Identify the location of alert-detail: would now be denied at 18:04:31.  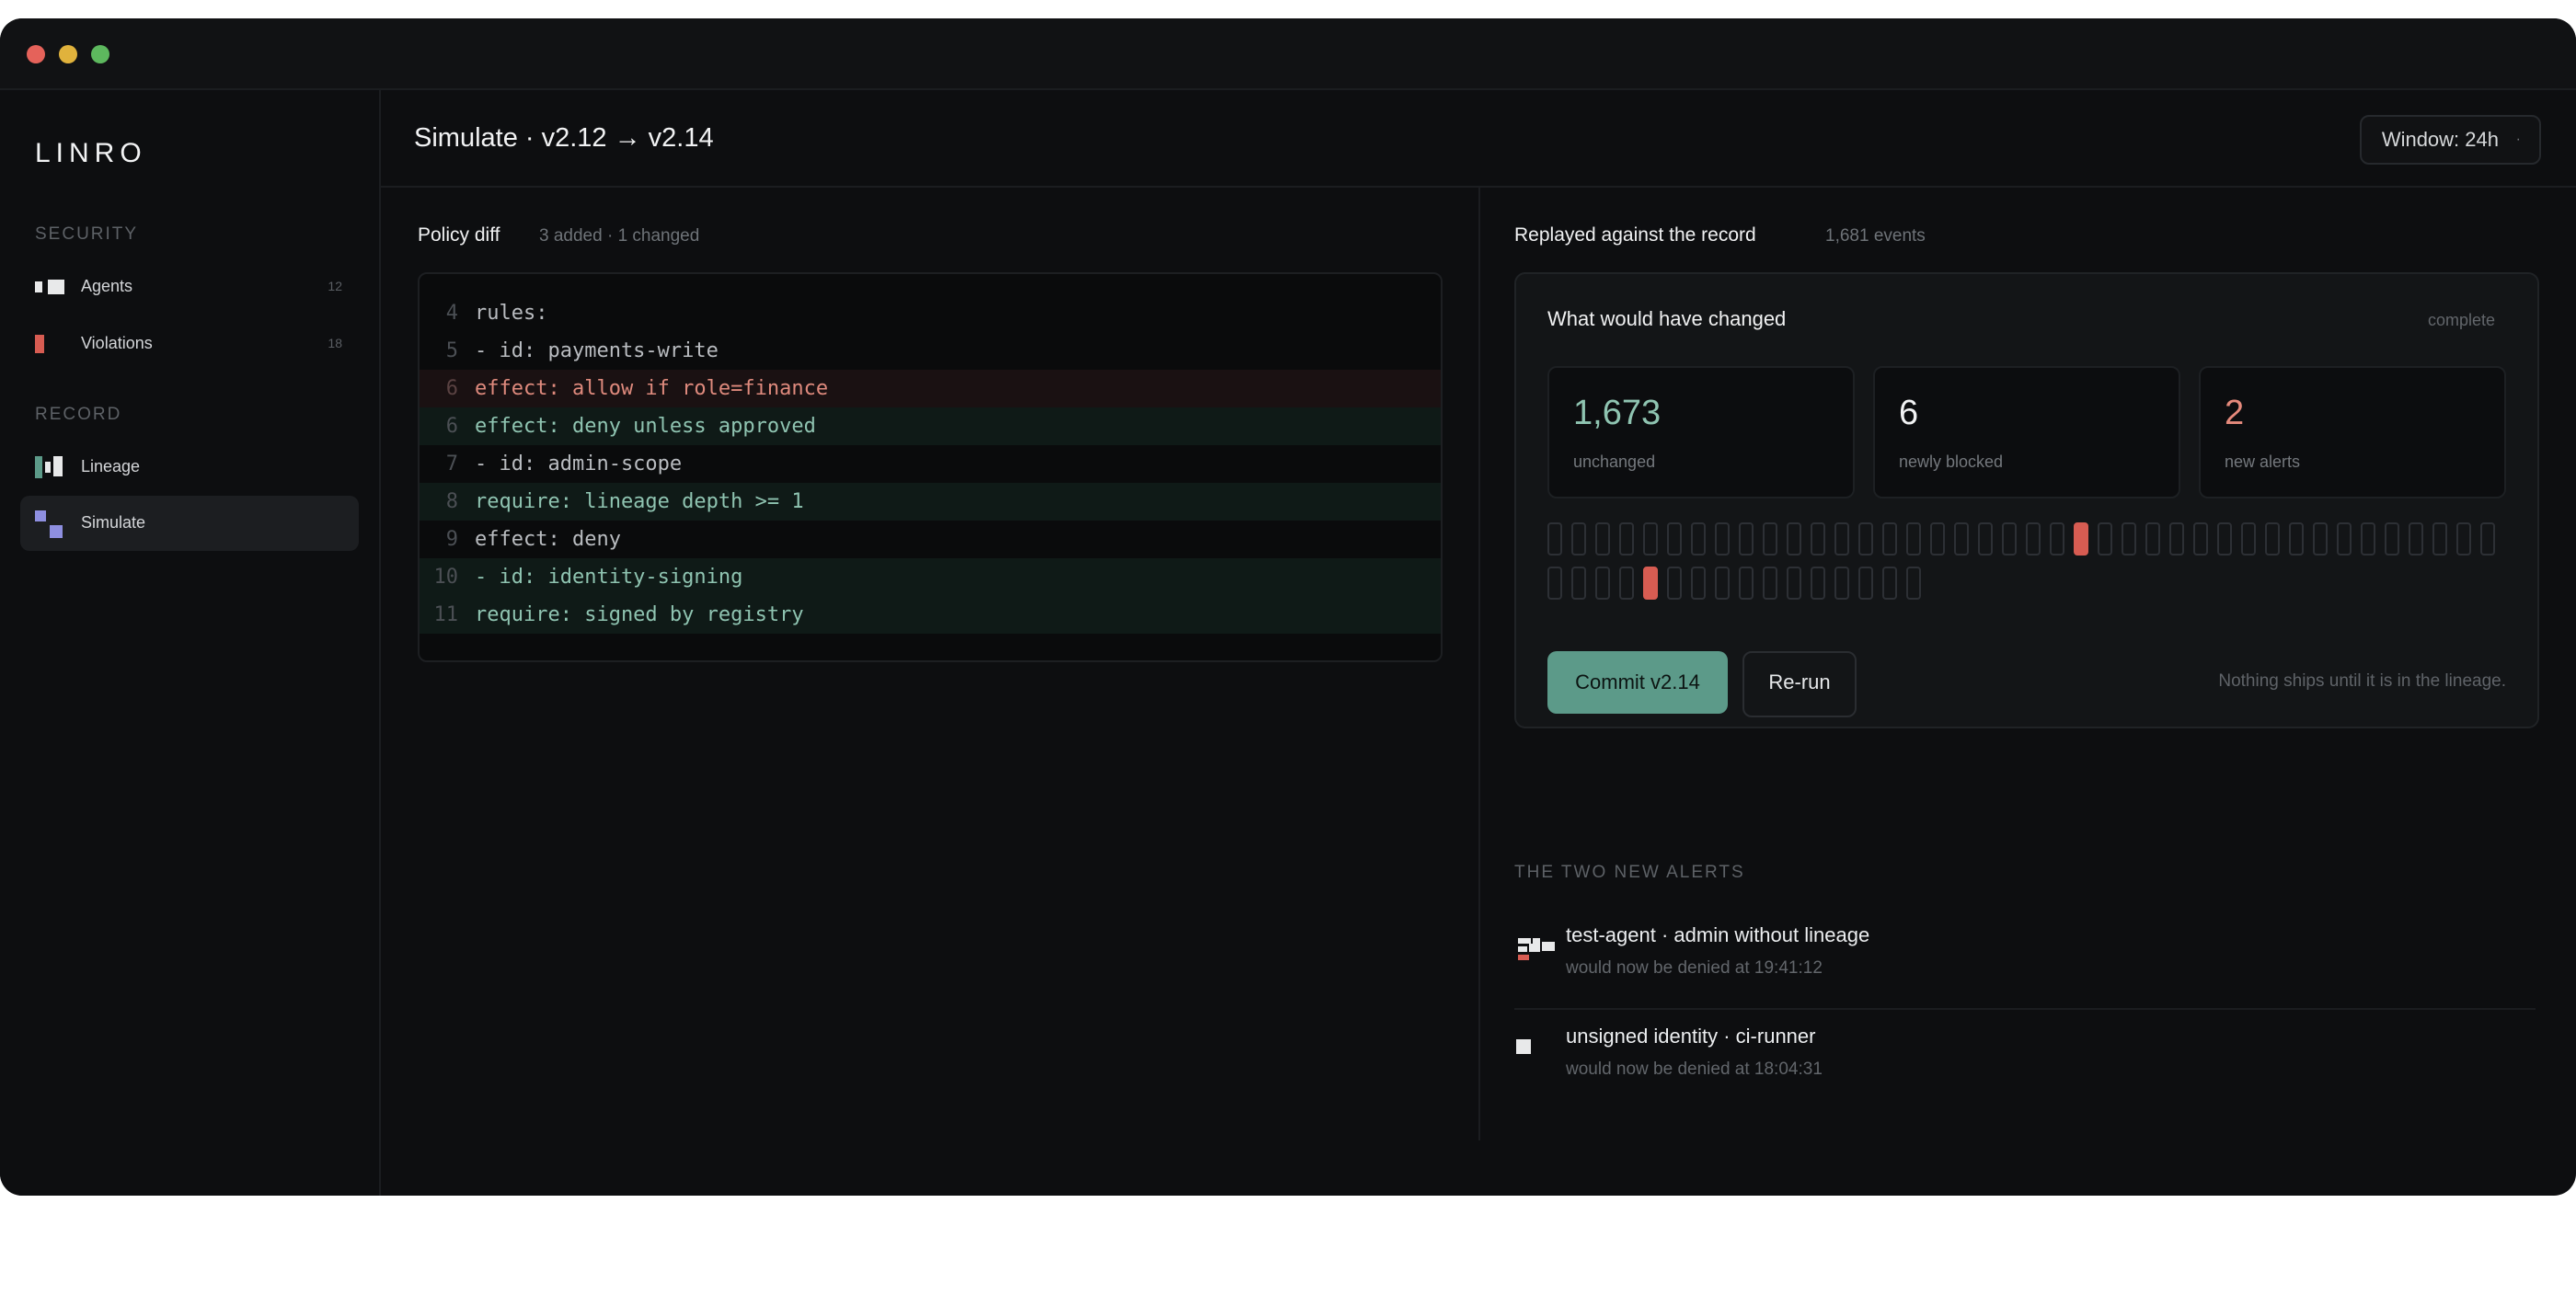
(1694, 1069).